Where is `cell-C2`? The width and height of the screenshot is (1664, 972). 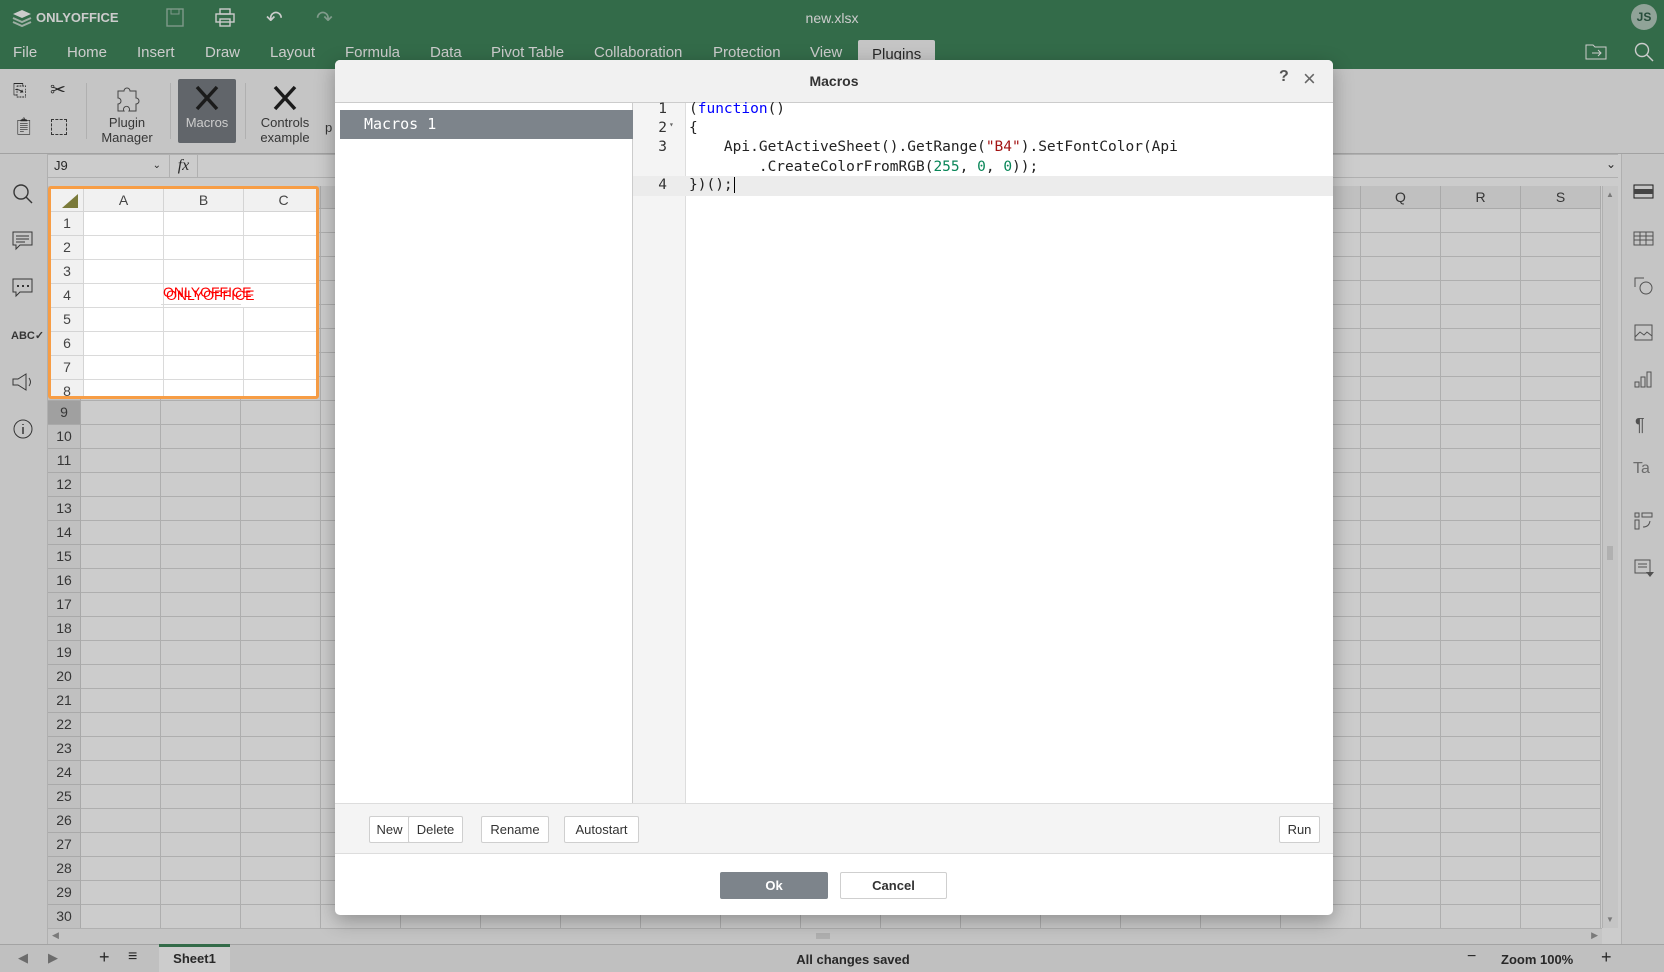 cell-C2 is located at coordinates (280, 248).